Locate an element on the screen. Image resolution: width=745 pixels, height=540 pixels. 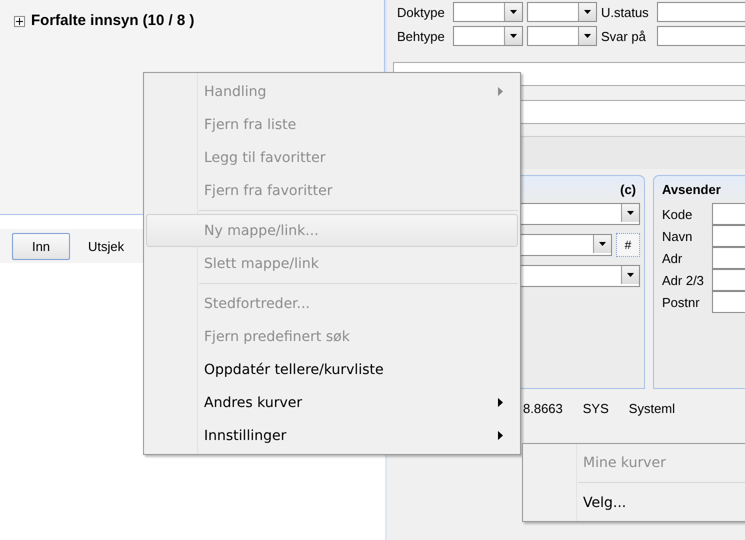
utsjek-label: Utsjek is located at coordinates (106, 246).